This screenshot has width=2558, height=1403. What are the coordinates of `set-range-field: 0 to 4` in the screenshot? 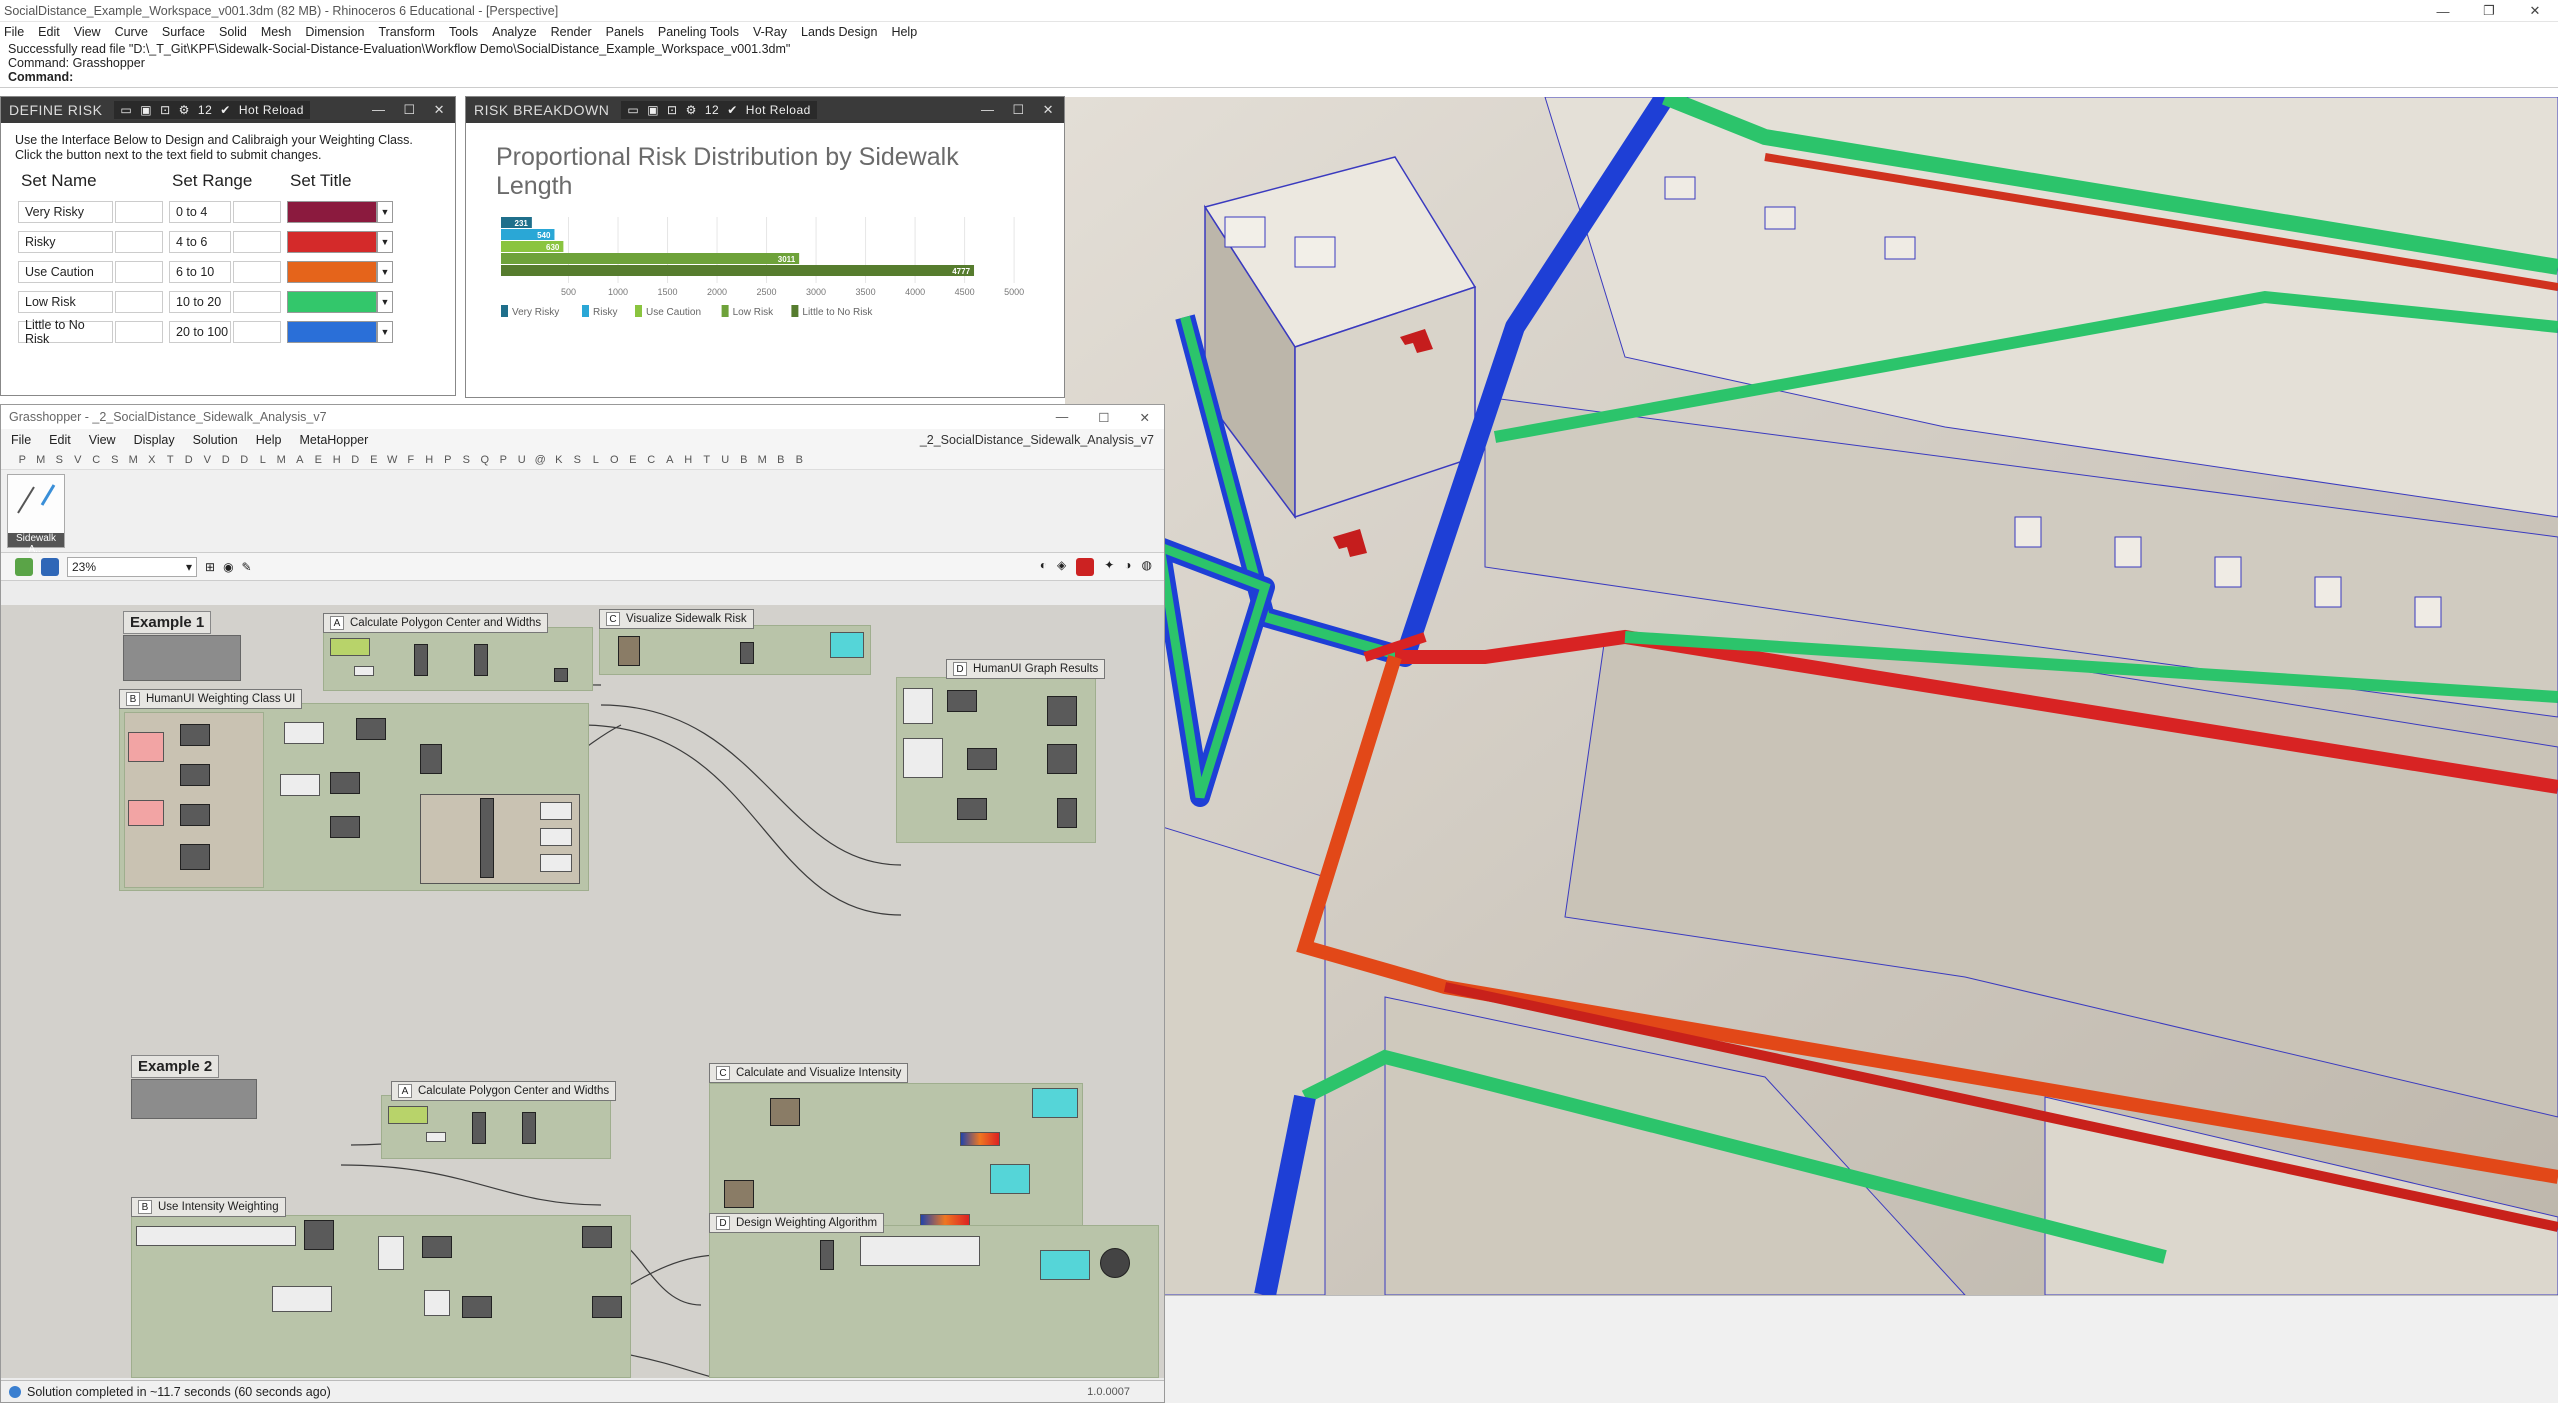 It's located at (200, 212).